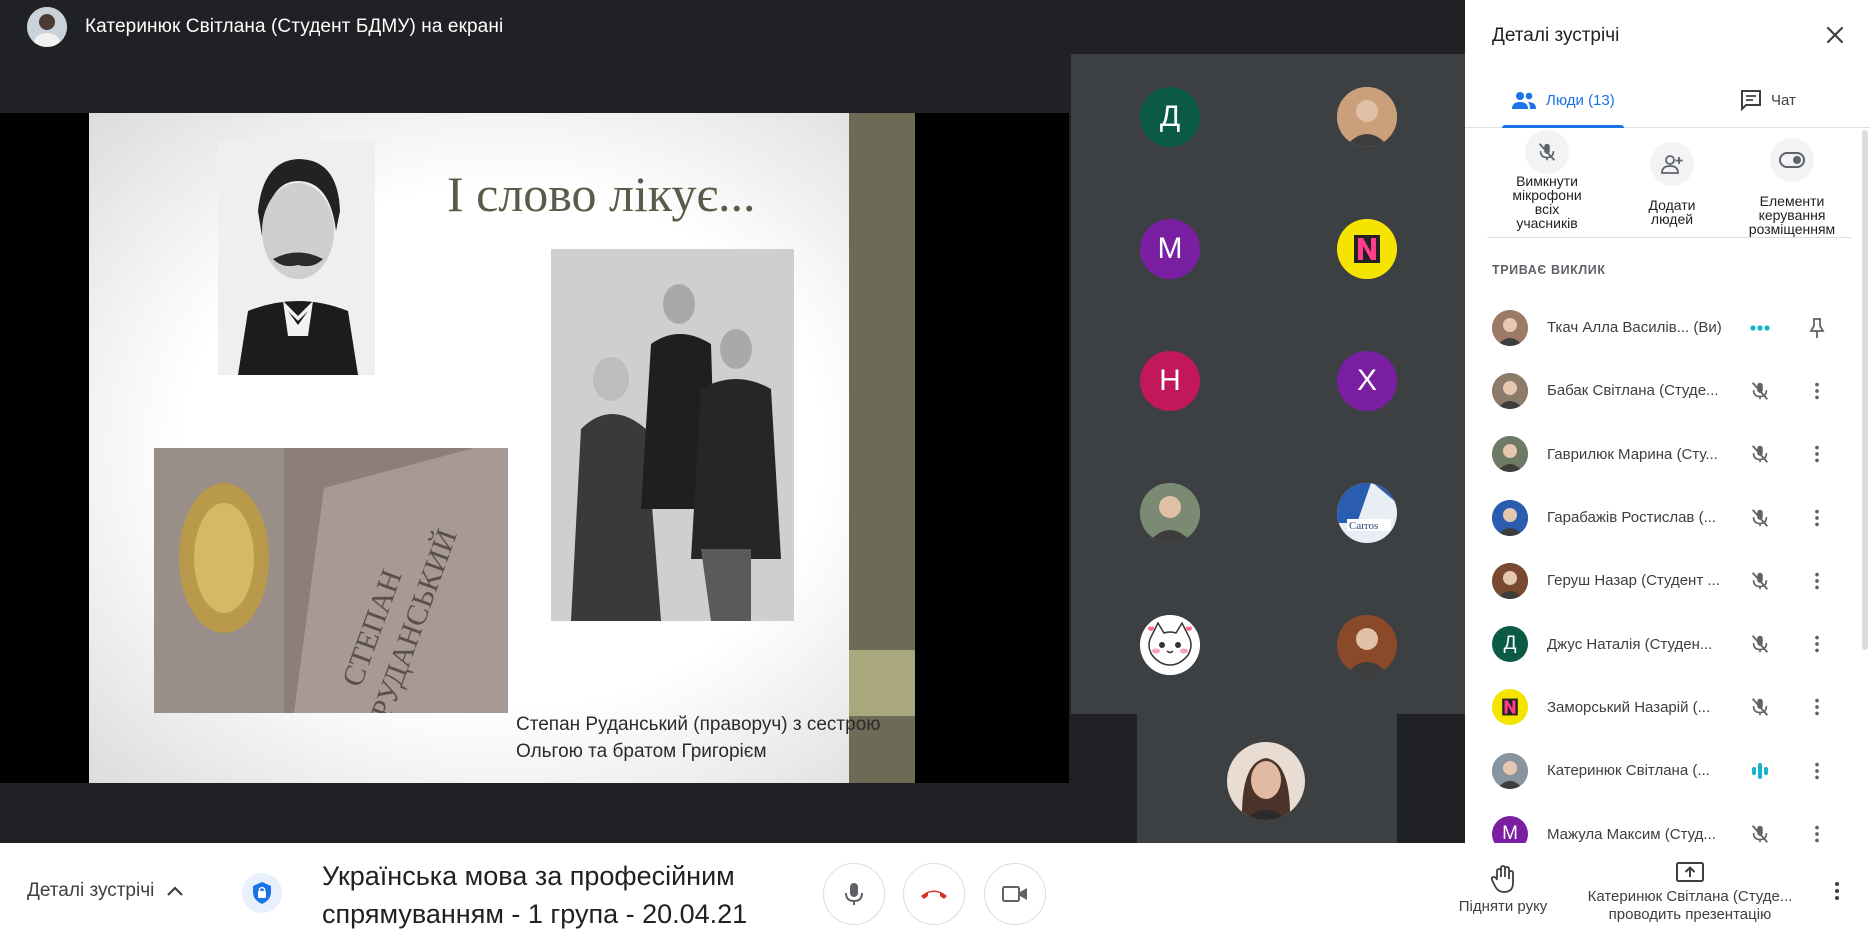 Image resolution: width=1870 pixels, height=943 pixels. I want to click on memorial-photo: СТЕПАН РУДАНСЬКИЙ, so click(331, 580).